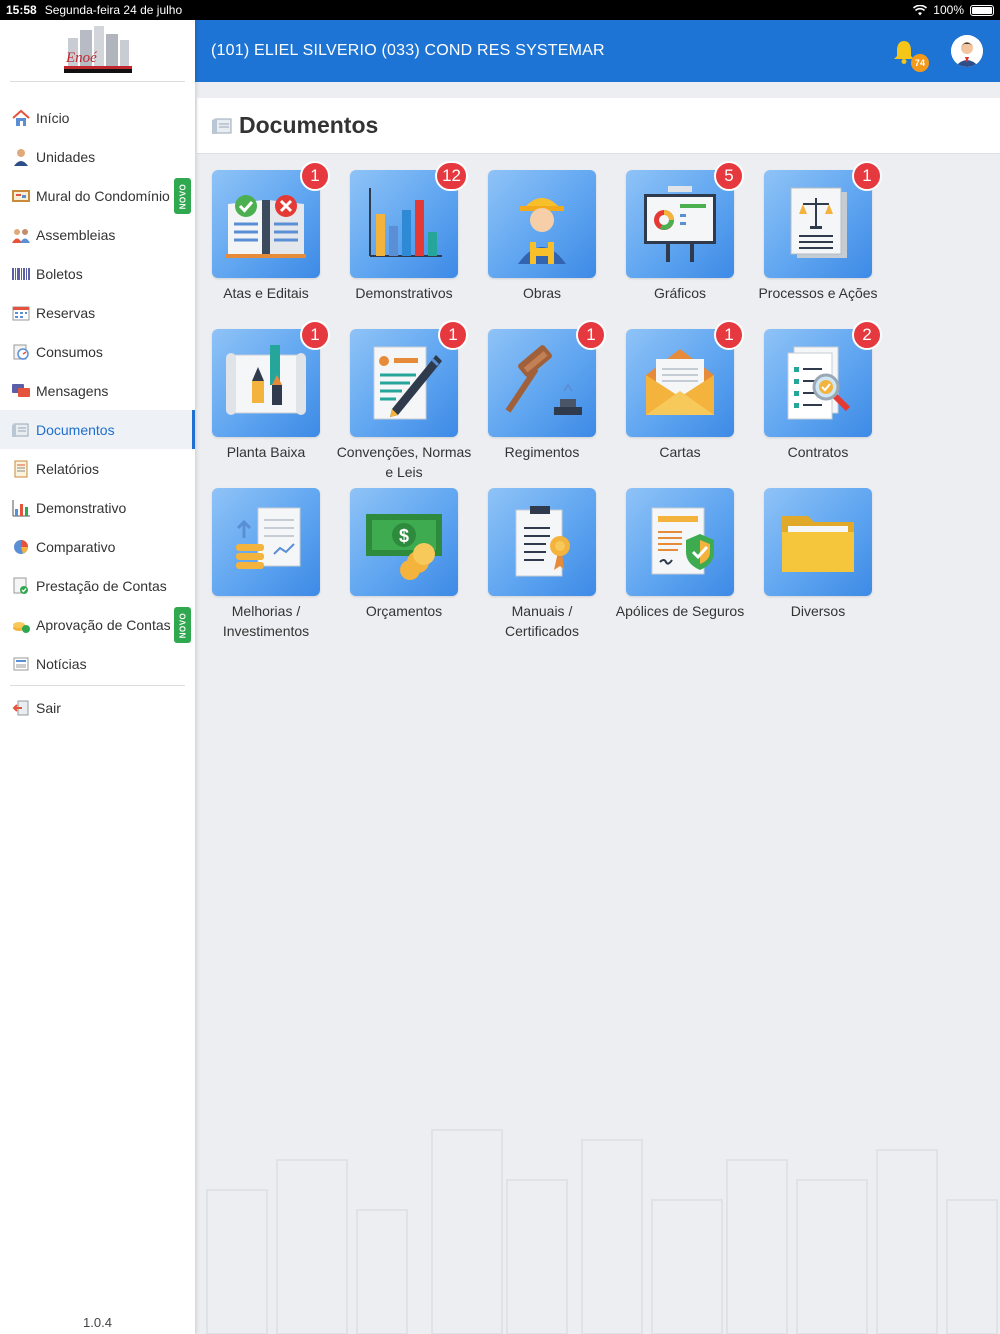 The image size is (1000, 1334). I want to click on status-date: Segunda-feira 24 de julho, so click(113, 10).